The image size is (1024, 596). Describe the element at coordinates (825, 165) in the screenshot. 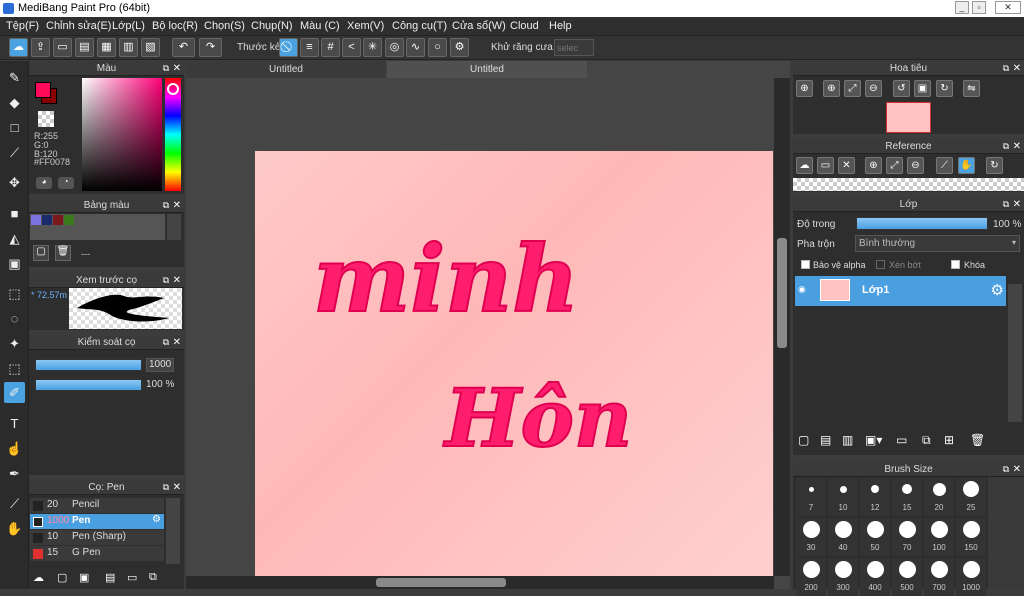

I see `open-folder-icon: ▭` at that location.